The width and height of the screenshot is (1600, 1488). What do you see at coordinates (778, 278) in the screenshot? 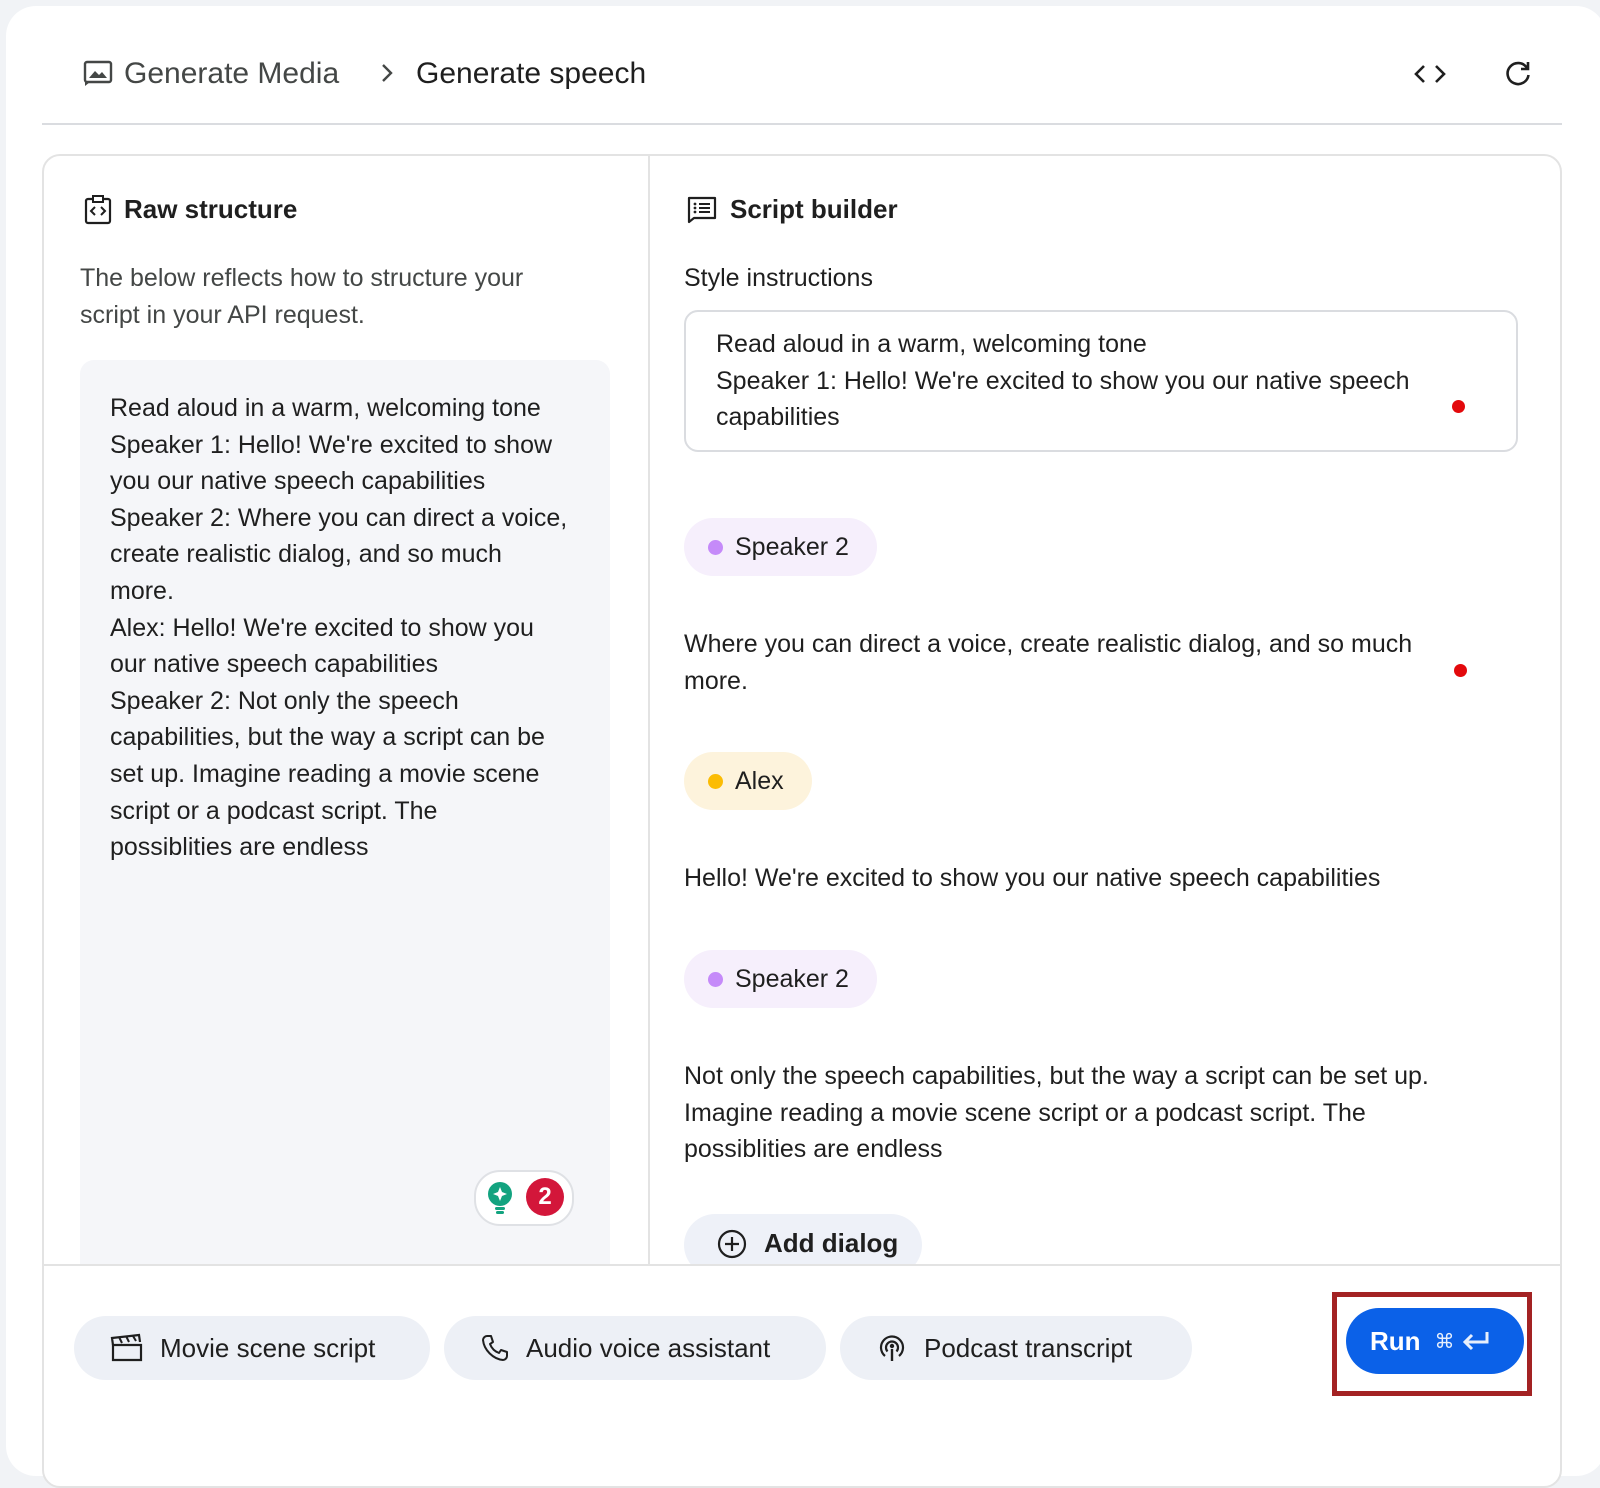
I see `style-instructions-label: Style instructions` at bounding box center [778, 278].